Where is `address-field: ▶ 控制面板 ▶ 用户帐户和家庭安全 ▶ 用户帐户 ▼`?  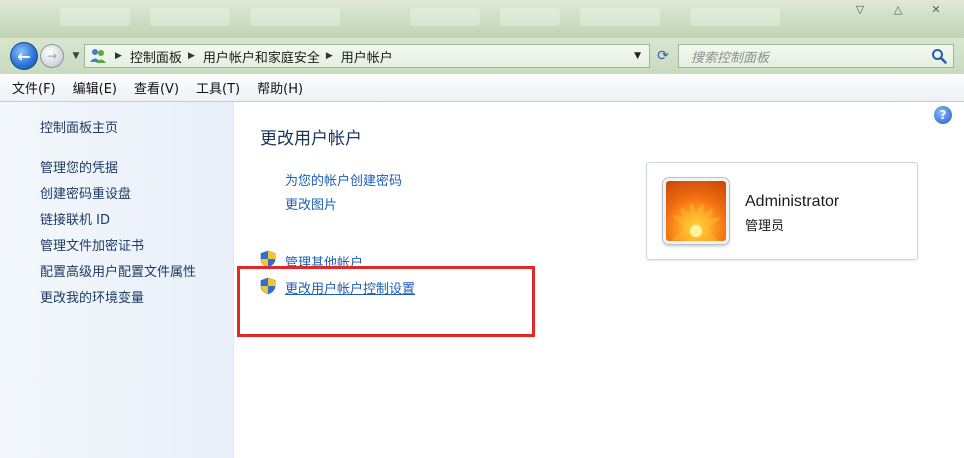
address-field: ▶ 控制面板 ▶ 用户帐户和家庭安全 ▶ 用户帐户 ▼ is located at coordinates (367, 56).